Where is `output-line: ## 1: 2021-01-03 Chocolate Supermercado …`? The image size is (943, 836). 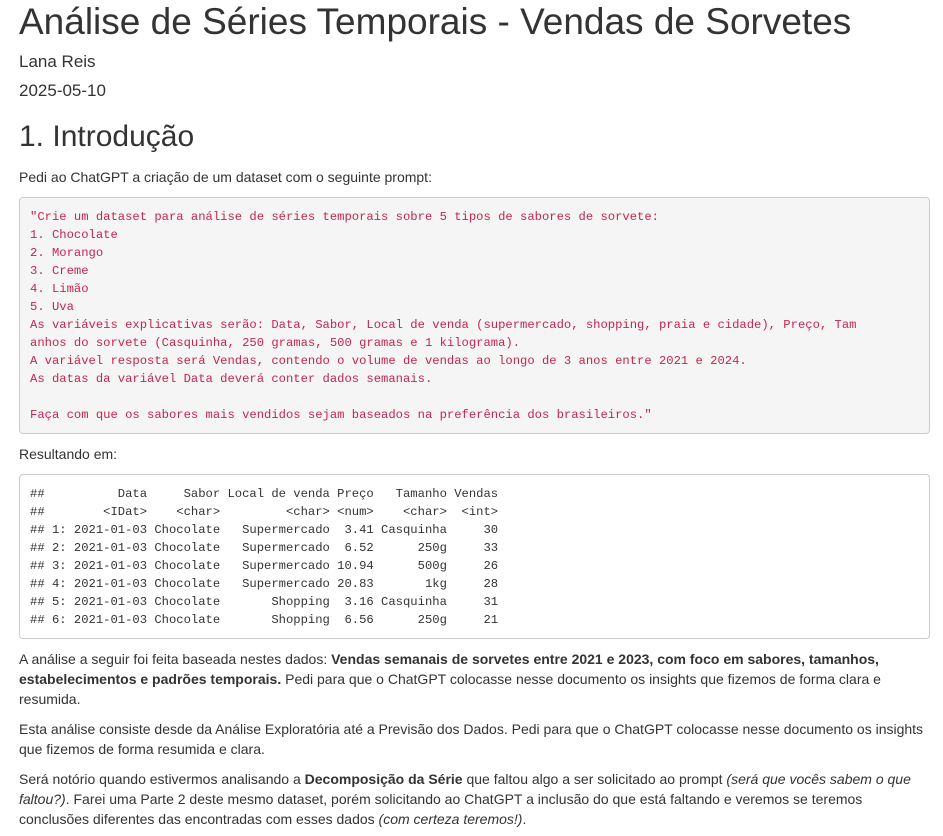
output-line: ## 1: 2021-01-03 Chocolate Supermercado … is located at coordinates (264, 530).